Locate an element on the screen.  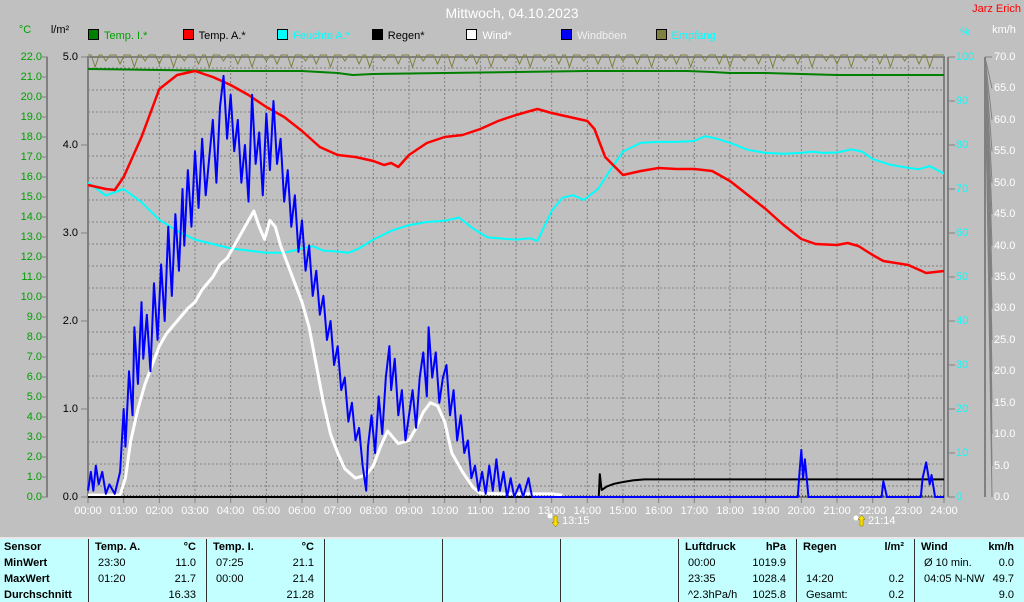
legend-item-temp-a: Temp. A.* is located at coordinates (214, 35).